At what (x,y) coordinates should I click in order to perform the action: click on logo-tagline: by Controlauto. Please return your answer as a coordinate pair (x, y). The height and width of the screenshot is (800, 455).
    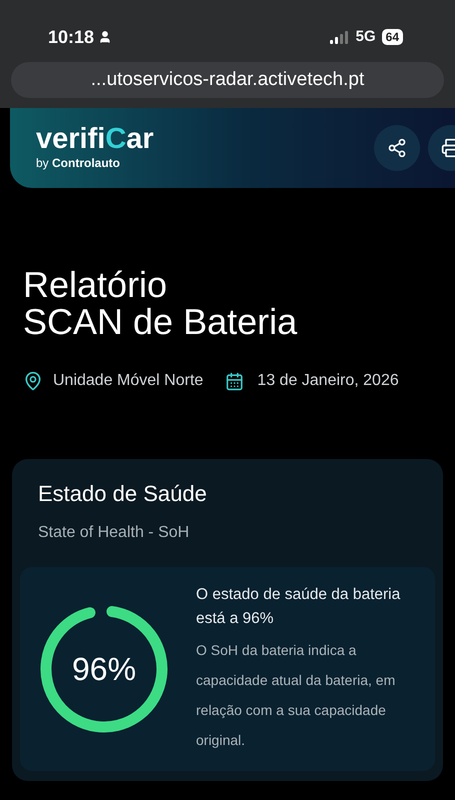
    Looking at the image, I should click on (79, 163).